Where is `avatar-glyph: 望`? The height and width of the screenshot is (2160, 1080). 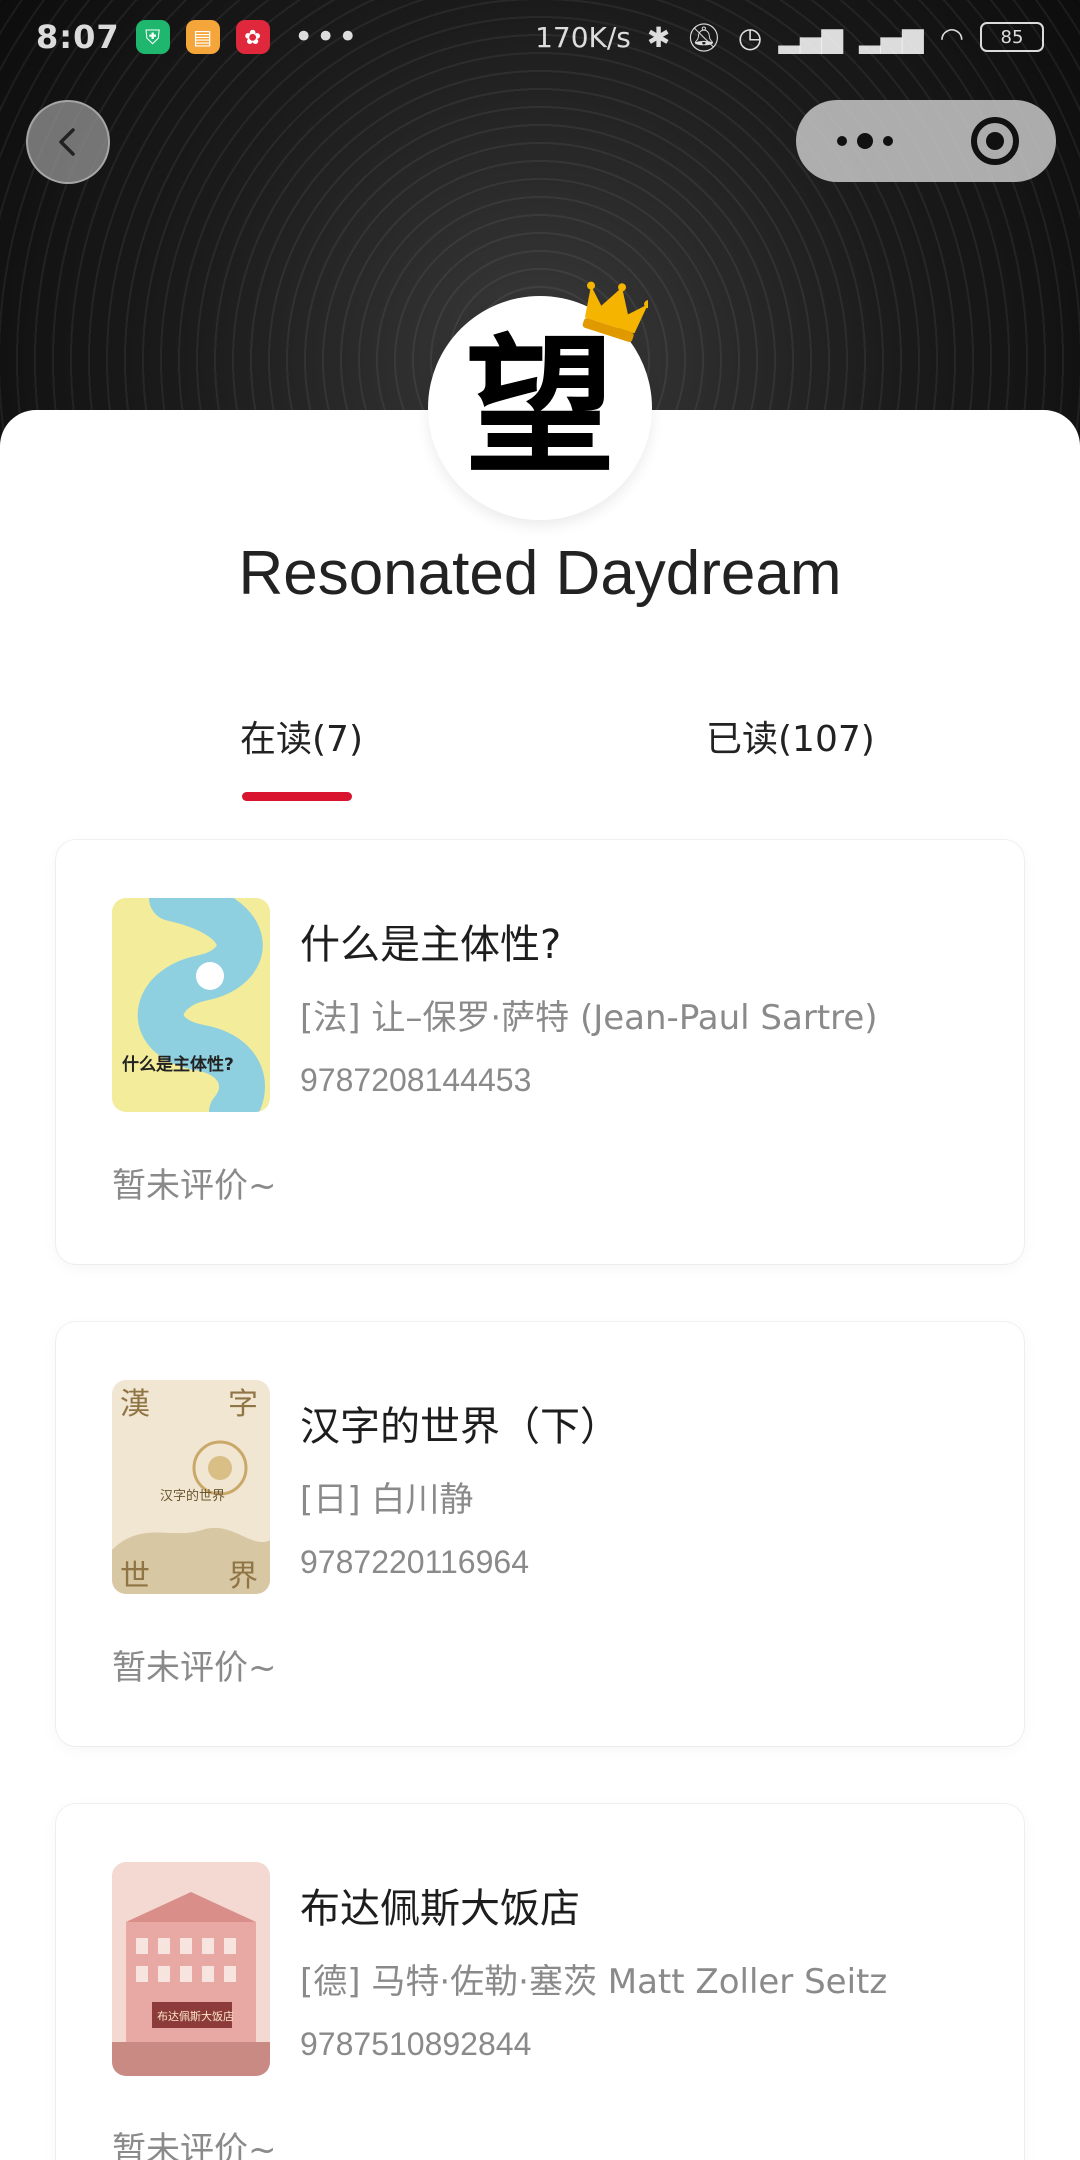
avatar-glyph: 望 is located at coordinates (539, 408).